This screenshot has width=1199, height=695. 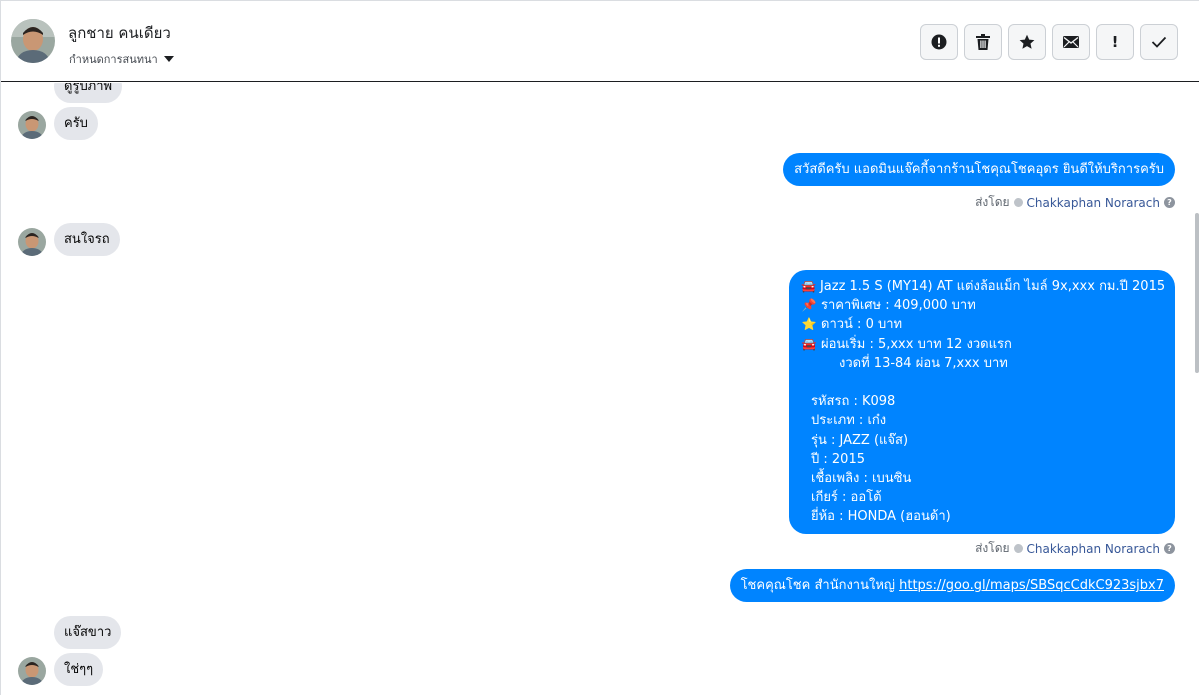 I want to click on alert-circle-icon, so click(x=939, y=42).